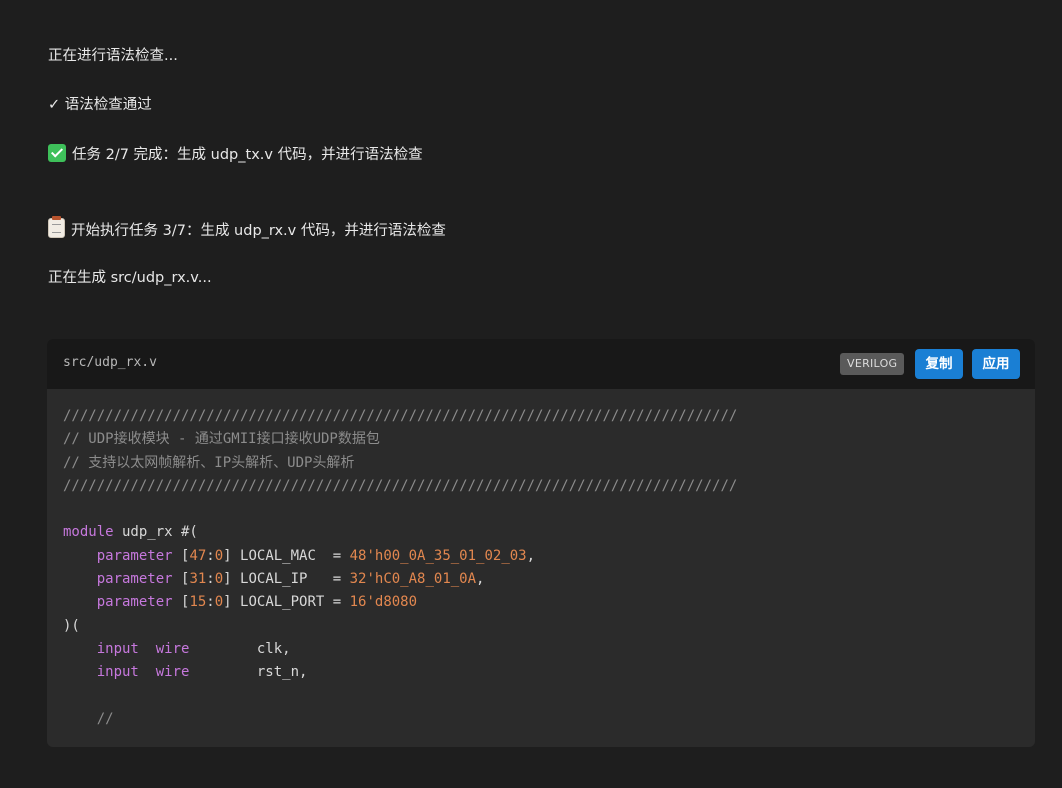 This screenshot has width=1062, height=788. What do you see at coordinates (155, 532) in the screenshot?
I see `code-token-plain: udp_rx #(` at bounding box center [155, 532].